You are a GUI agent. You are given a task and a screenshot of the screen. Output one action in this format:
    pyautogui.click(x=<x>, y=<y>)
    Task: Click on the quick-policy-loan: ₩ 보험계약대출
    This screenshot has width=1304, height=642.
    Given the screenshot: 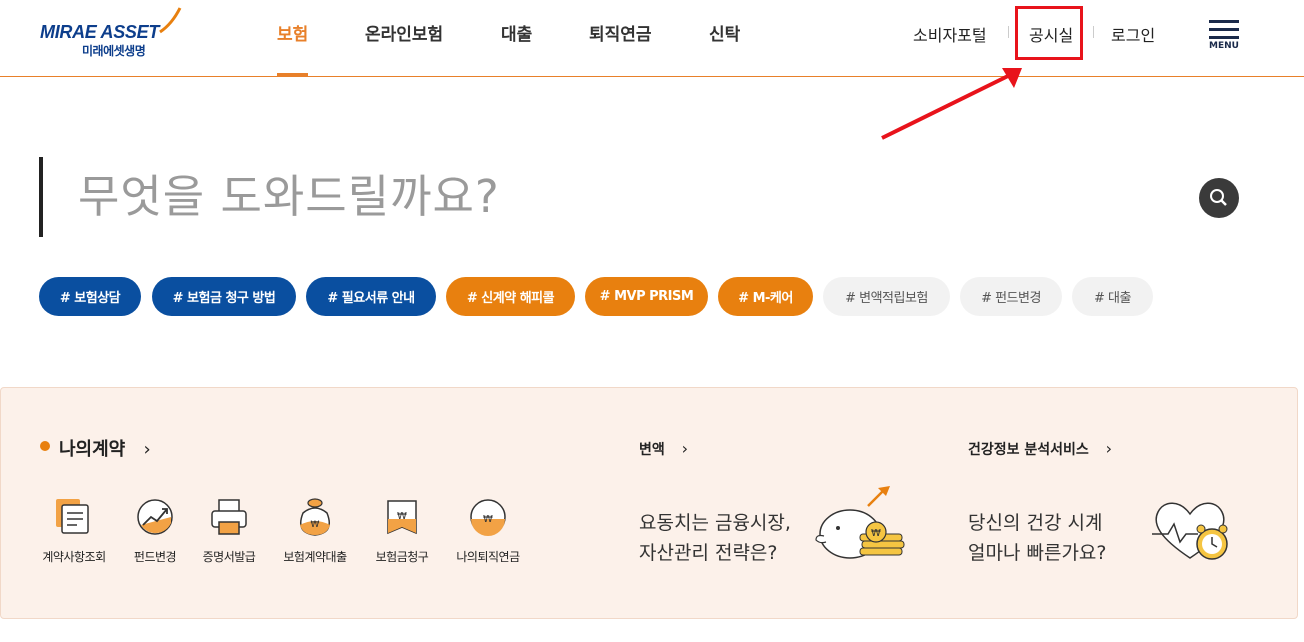 What is the action you would take?
    pyautogui.click(x=315, y=530)
    